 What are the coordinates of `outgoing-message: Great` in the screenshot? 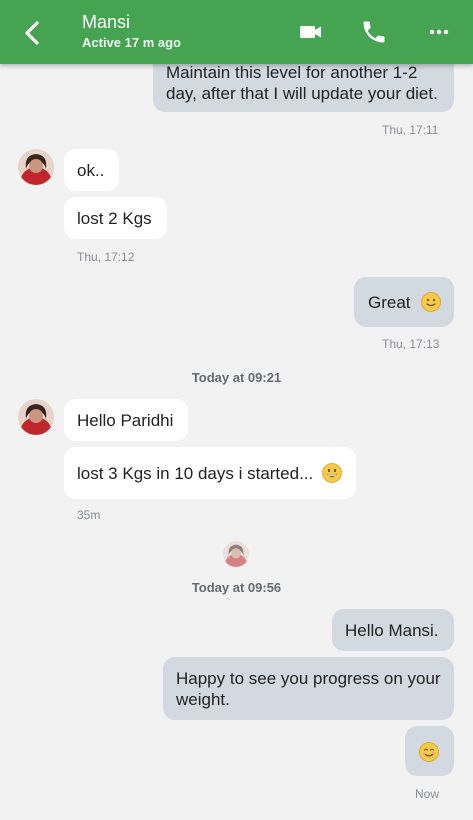 It's located at (404, 302).